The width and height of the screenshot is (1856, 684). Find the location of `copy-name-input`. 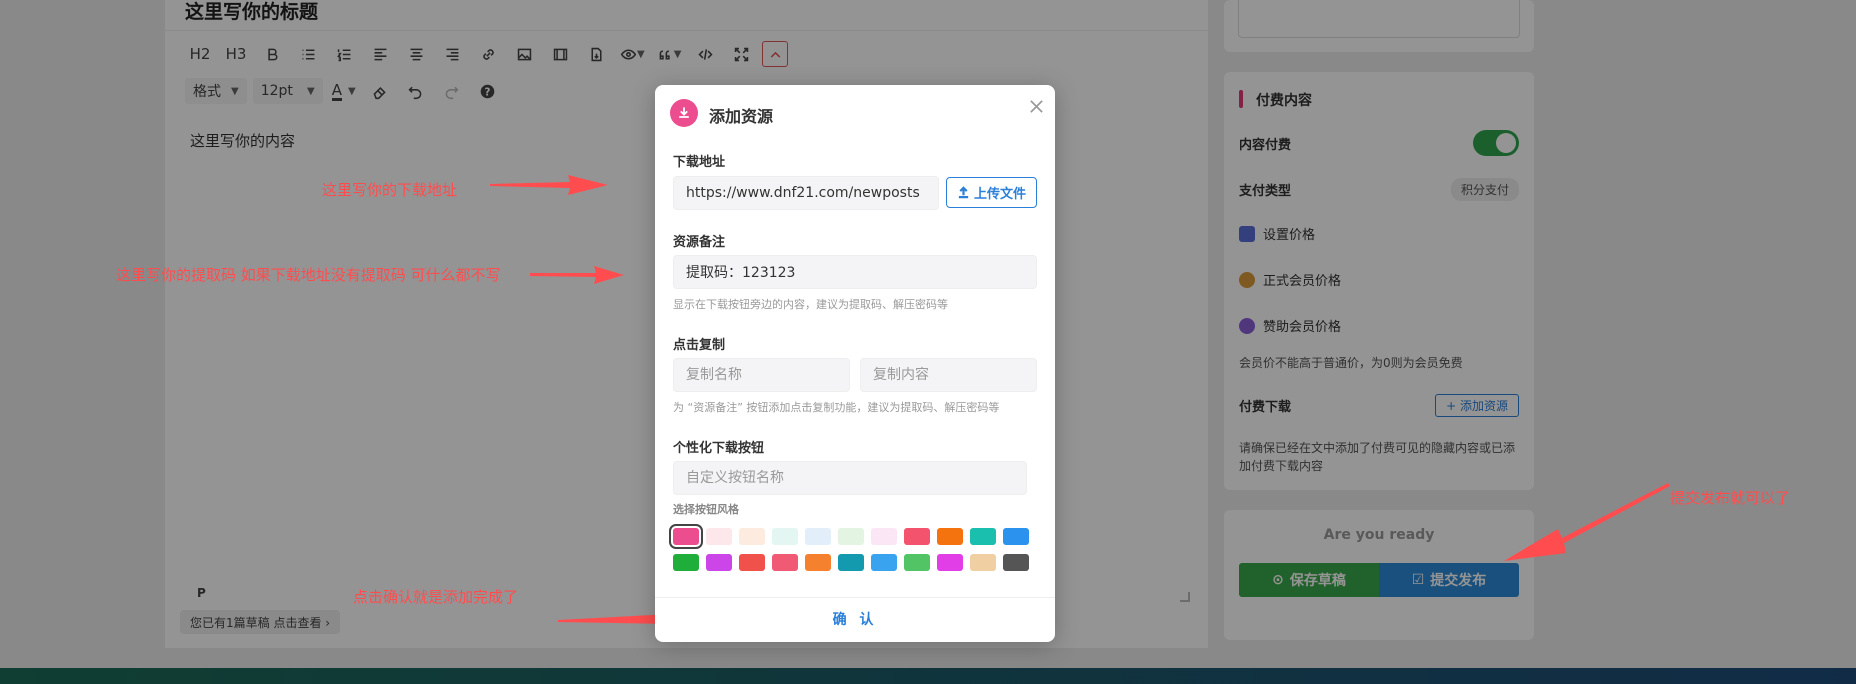

copy-name-input is located at coordinates (761, 375).